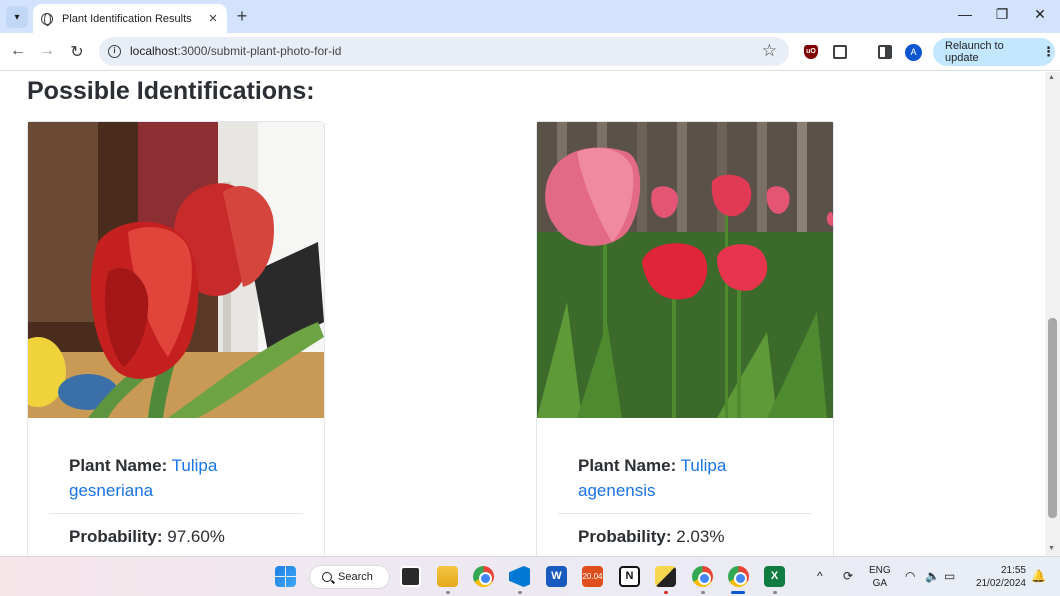 The height and width of the screenshot is (596, 1060). I want to click on probability-row: Probability: 97.60%, so click(147, 537).